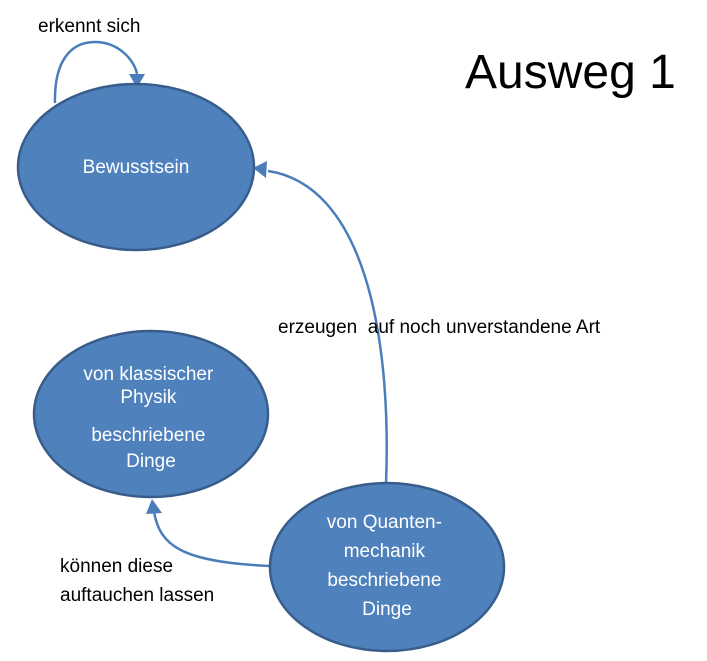  I want to click on node-klassisch-line: Dinge, so click(151, 461).